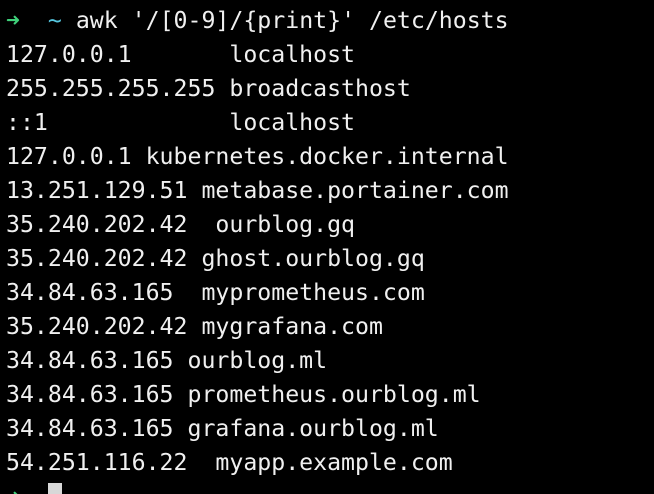 This screenshot has height=494, width=654. What do you see at coordinates (257, 156) in the screenshot?
I see `output-line: 127.0.0.1 kubernetes.docker.internal` at bounding box center [257, 156].